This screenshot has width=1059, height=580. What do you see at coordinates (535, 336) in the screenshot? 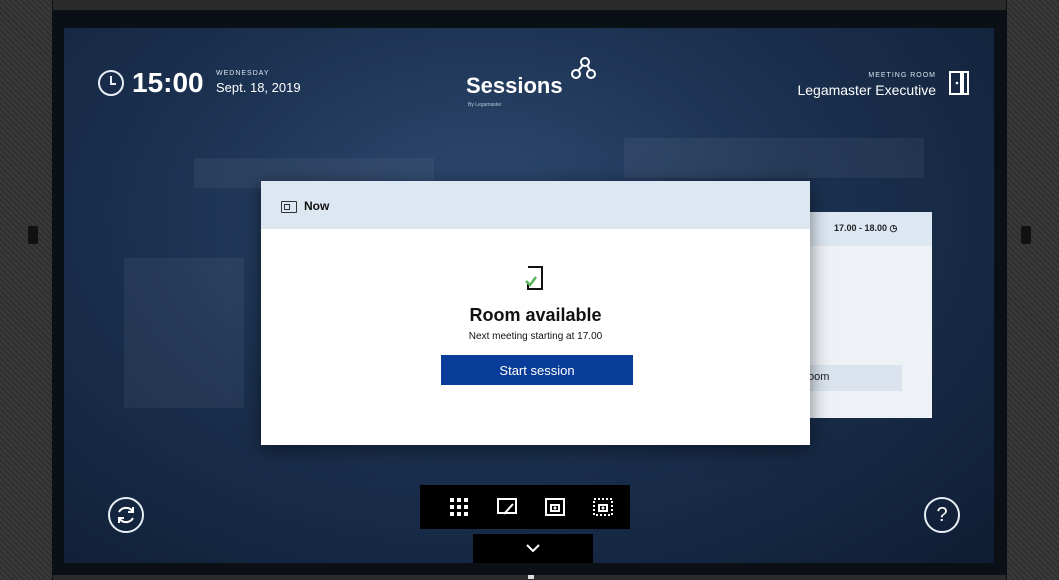
I see `next-meeting-text: Next meeting starting at 17.00` at bounding box center [535, 336].